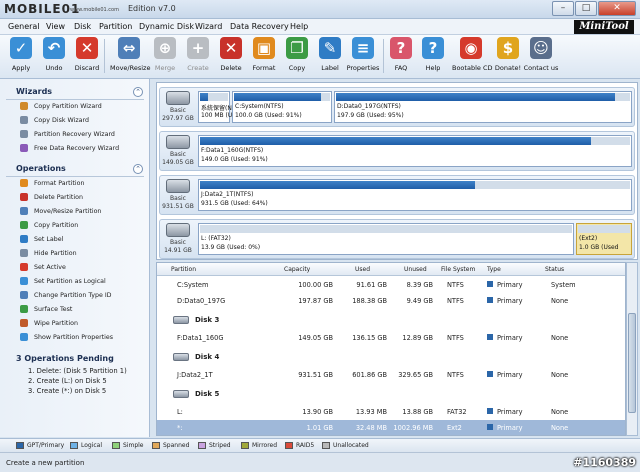 Image resolution: width=640 pixels, height=472 pixels. I want to click on sidebar-item: Copy Partition Wizard, so click(83, 106).